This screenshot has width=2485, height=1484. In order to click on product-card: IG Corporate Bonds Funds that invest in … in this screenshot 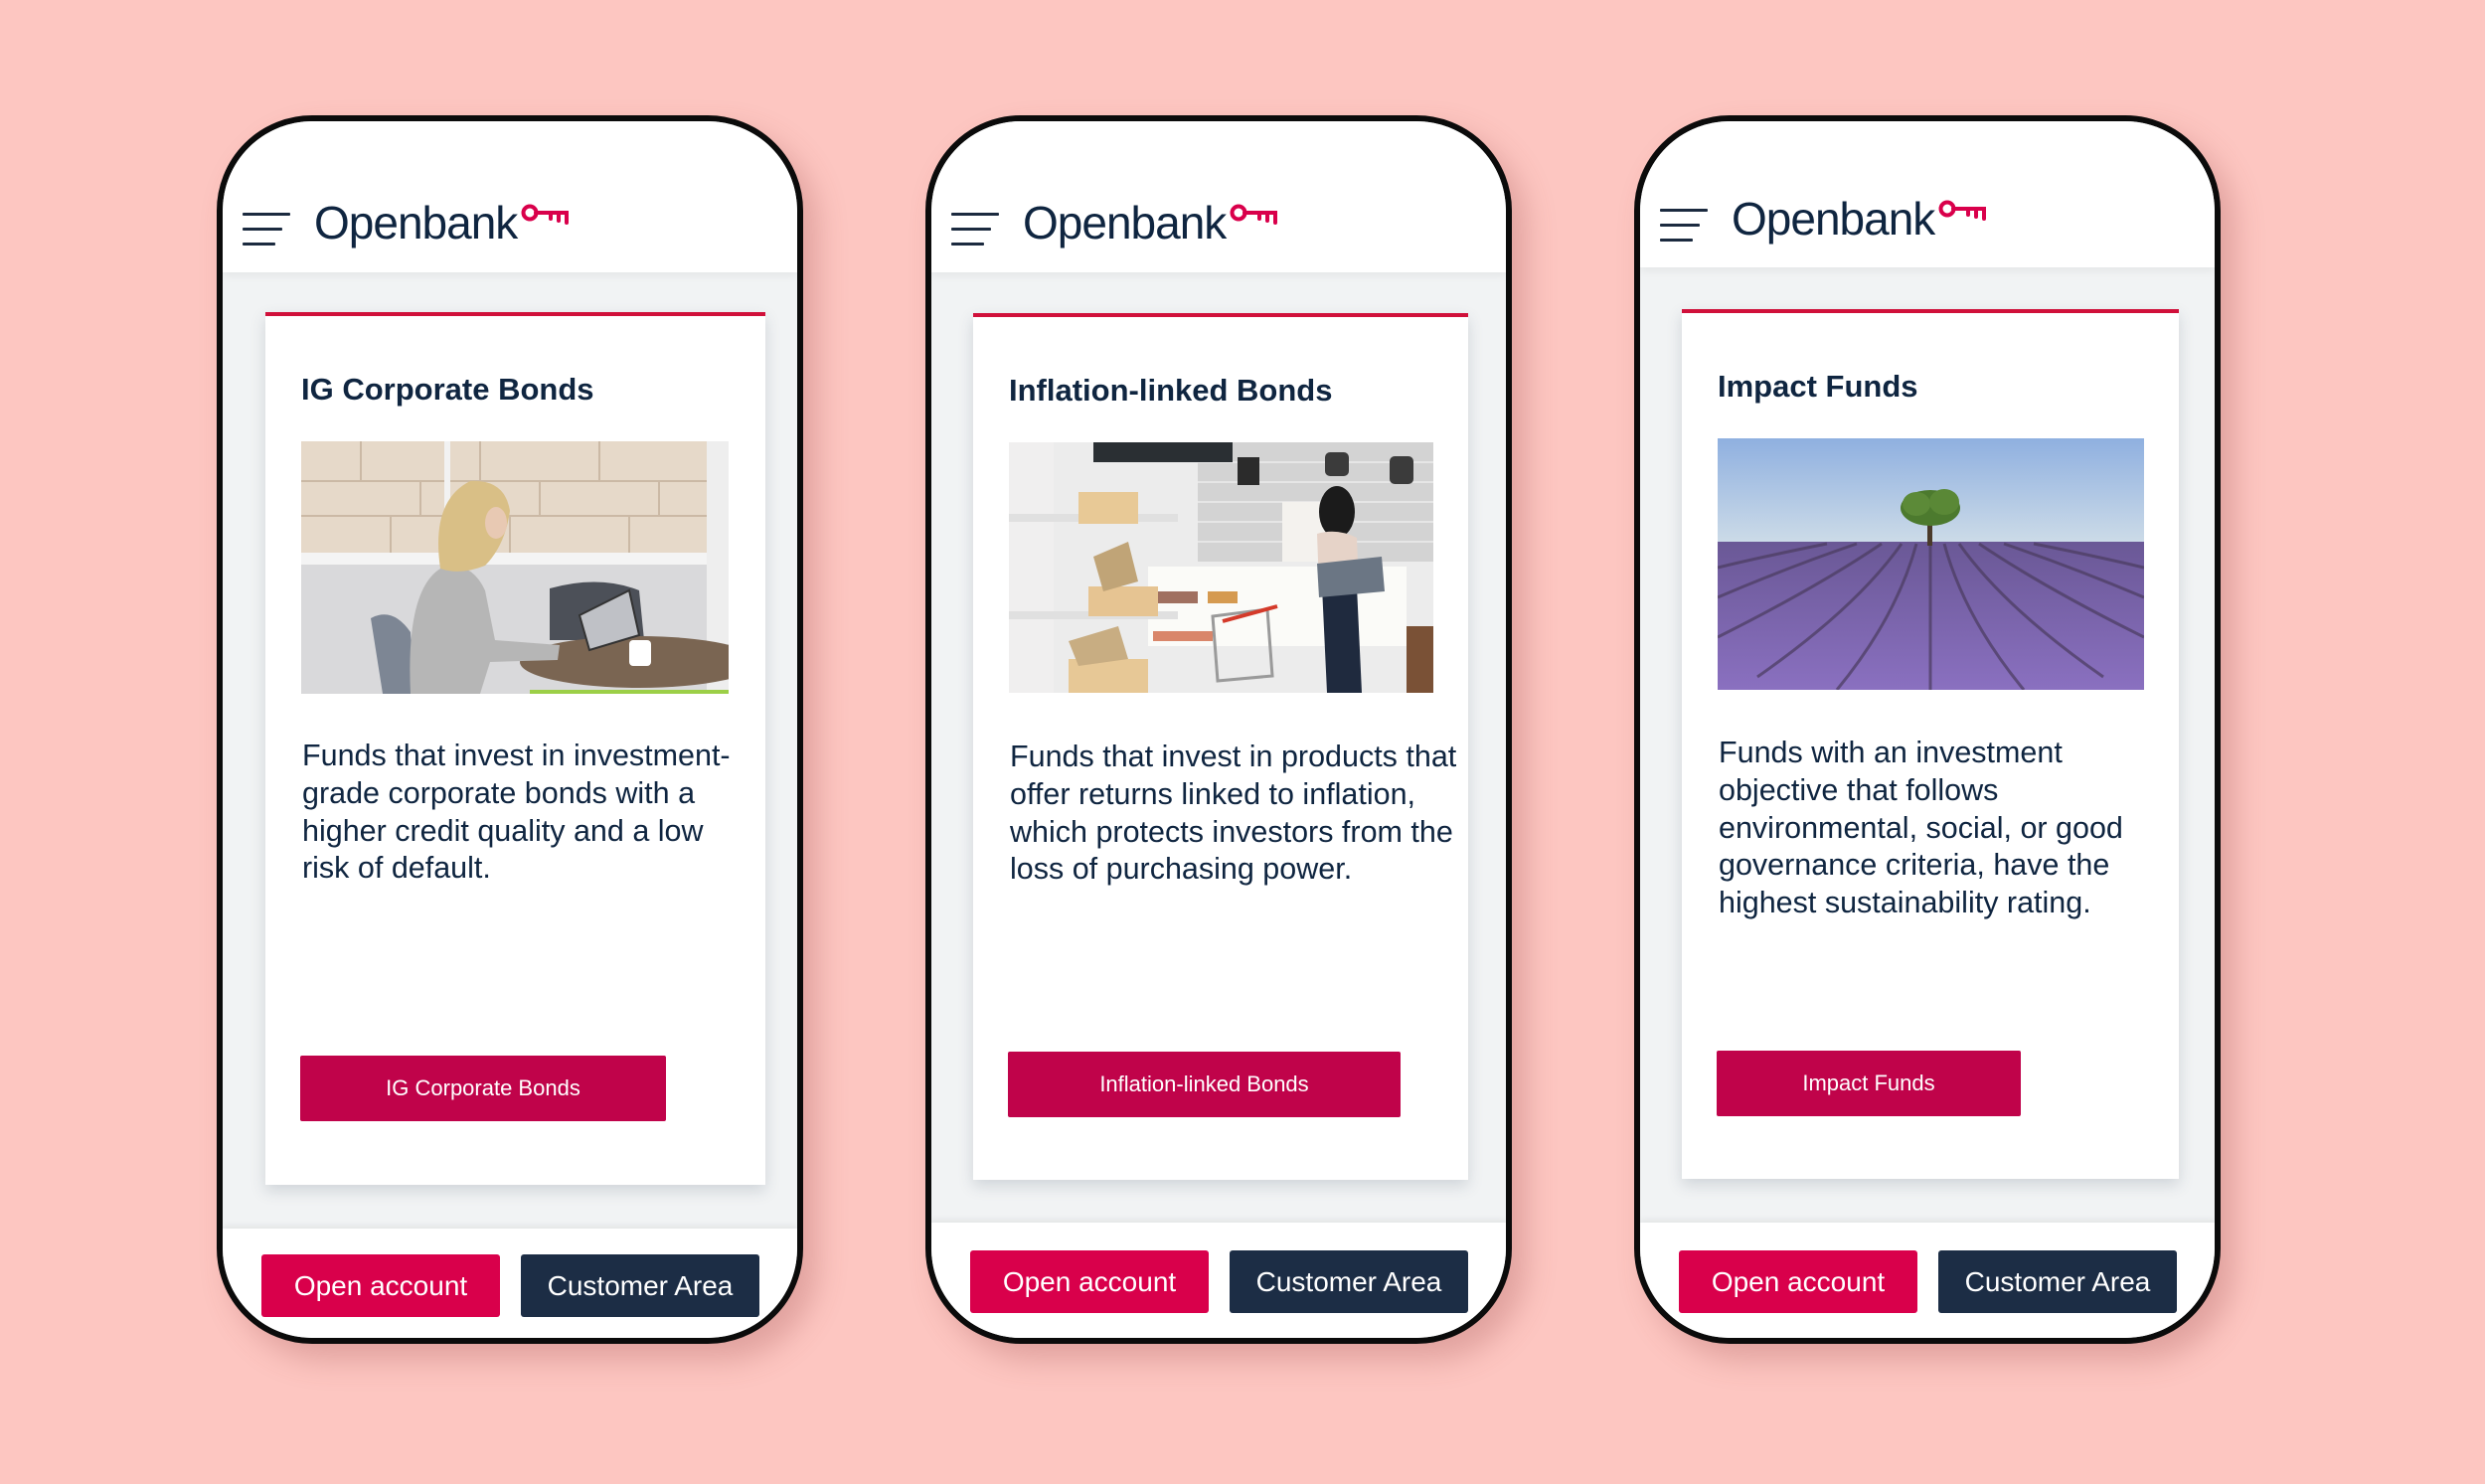, I will do `click(515, 748)`.